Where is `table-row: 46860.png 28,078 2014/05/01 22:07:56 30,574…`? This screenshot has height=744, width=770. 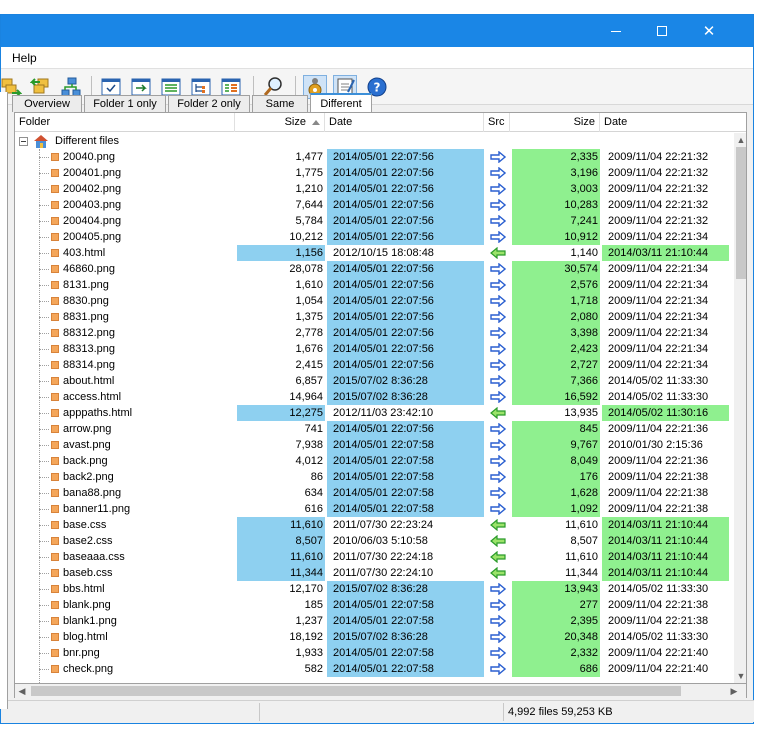
table-row: 46860.png 28,078 2014/05/01 22:07:56 30,574… is located at coordinates (375, 269).